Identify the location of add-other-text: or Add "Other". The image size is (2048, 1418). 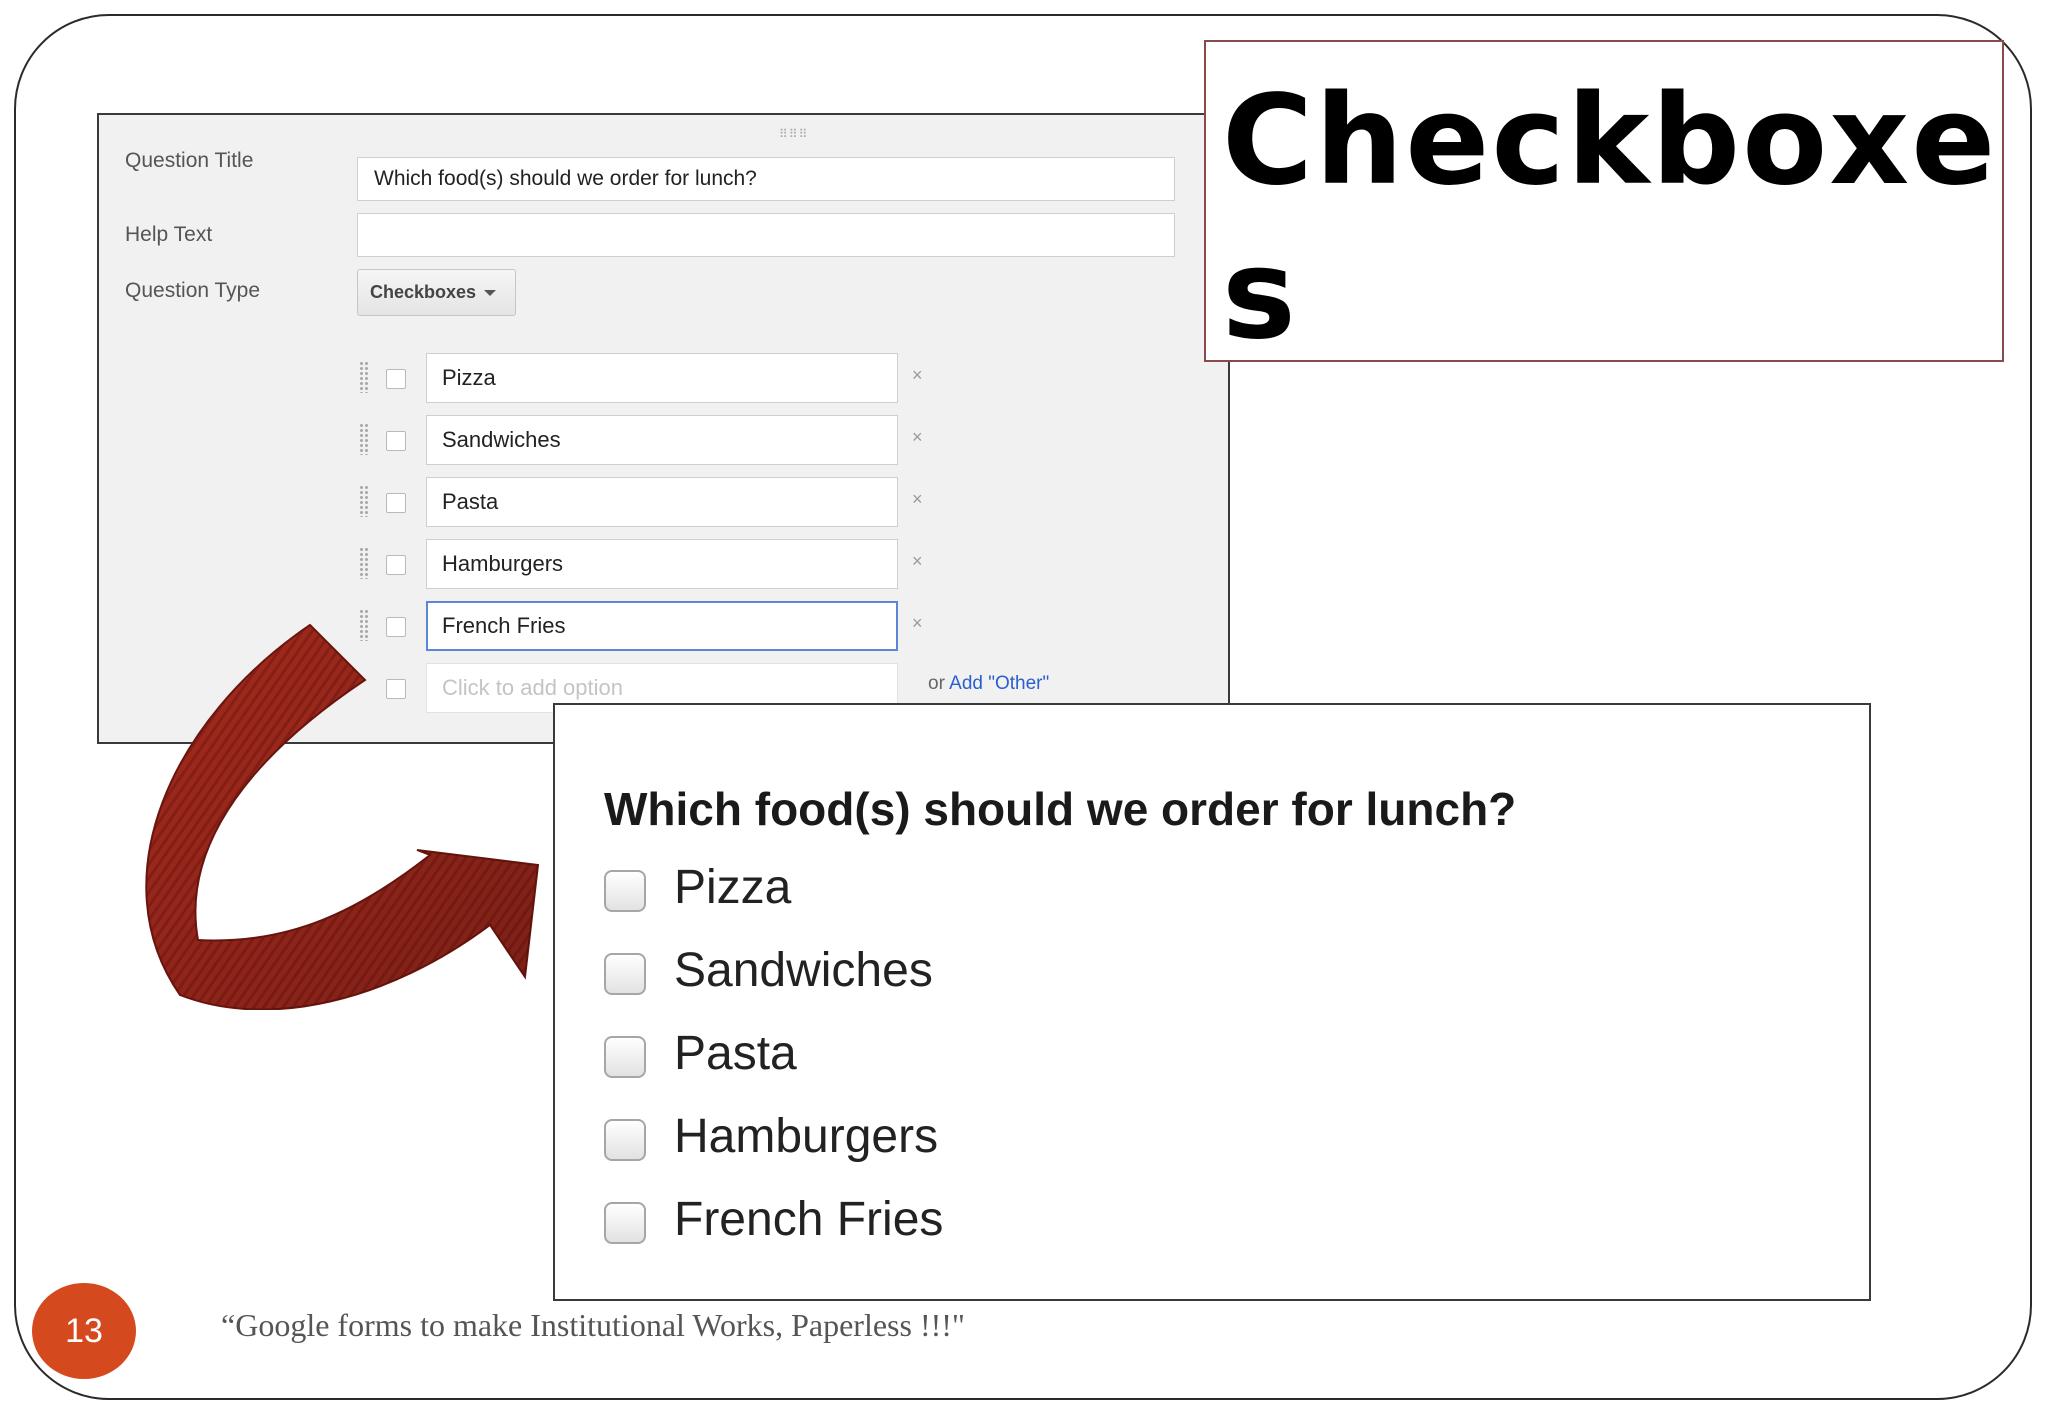
(988, 684).